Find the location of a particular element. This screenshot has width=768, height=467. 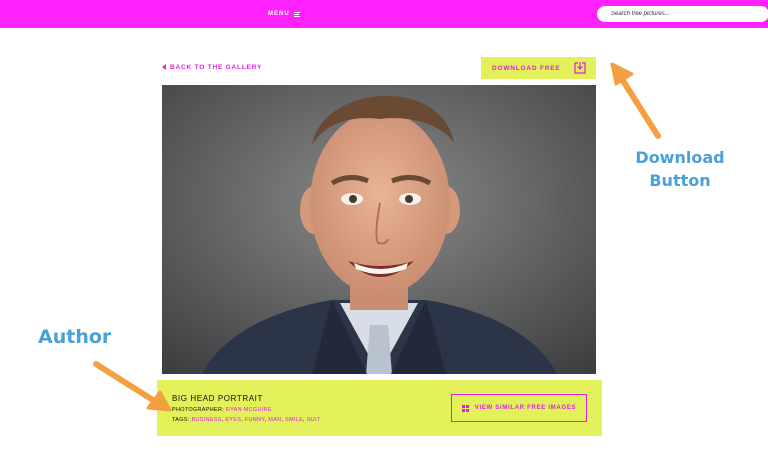

grid-icon is located at coordinates (465, 408).